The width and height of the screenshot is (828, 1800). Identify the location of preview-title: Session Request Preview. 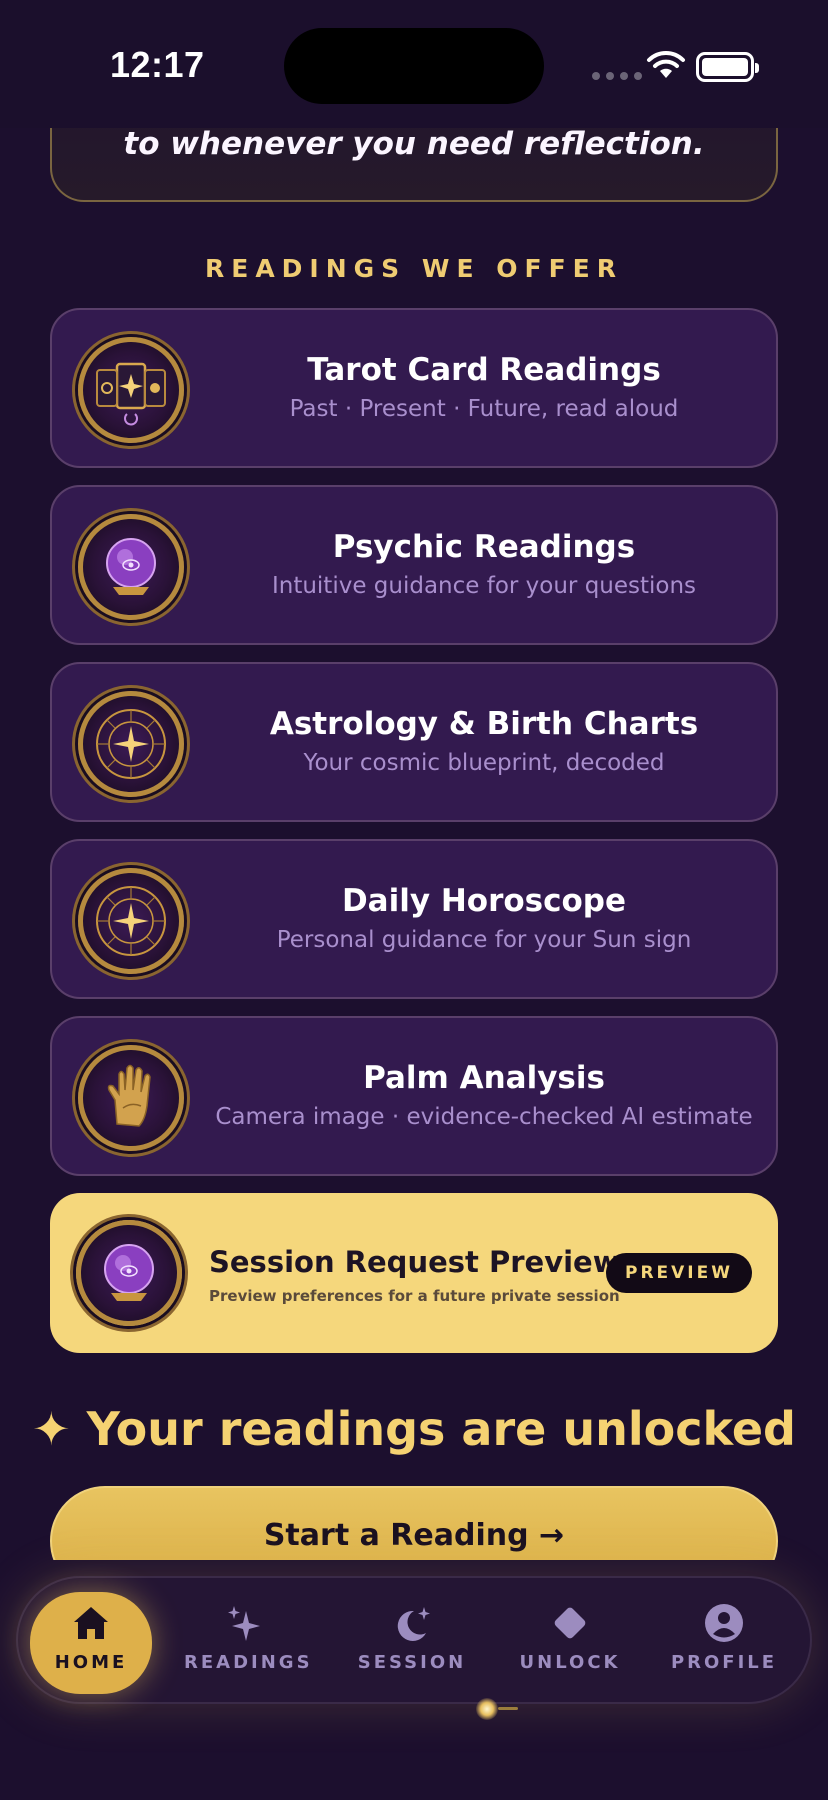
(414, 1262).